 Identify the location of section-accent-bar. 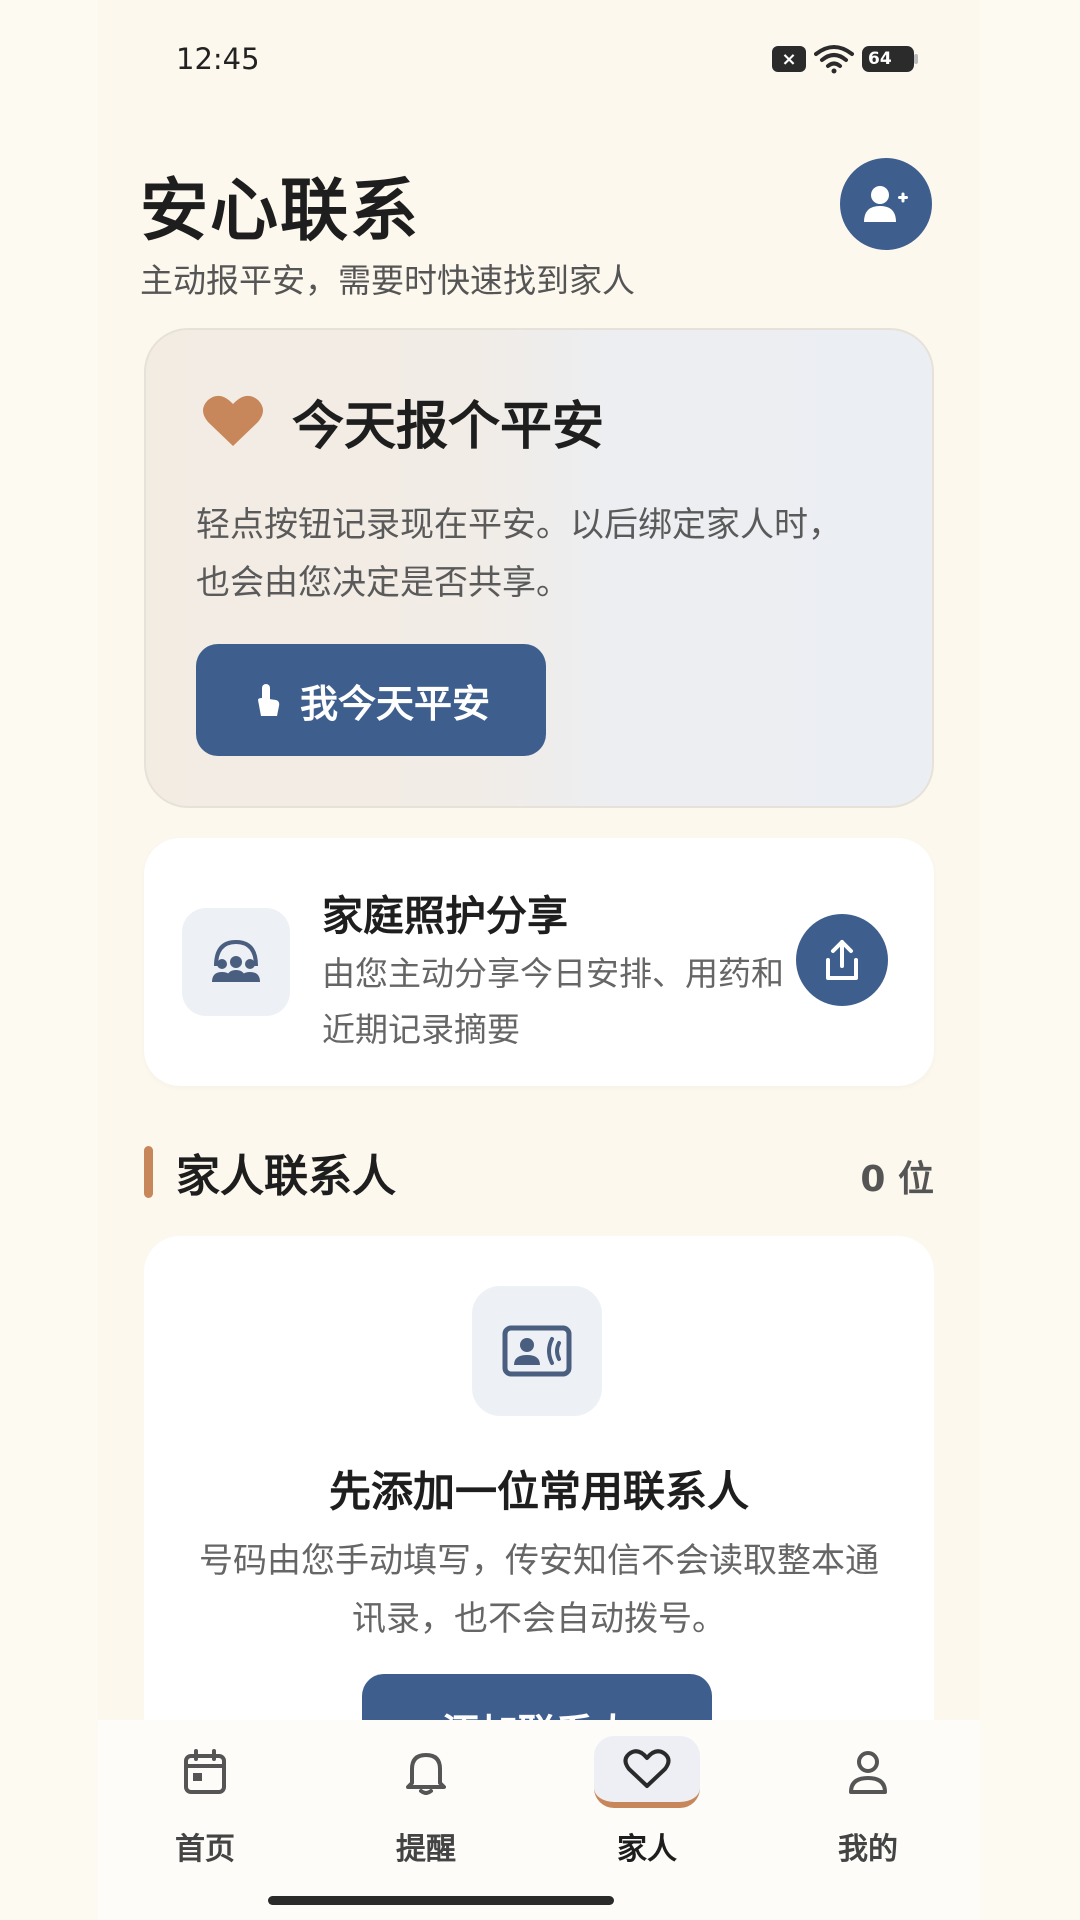
(148, 1172).